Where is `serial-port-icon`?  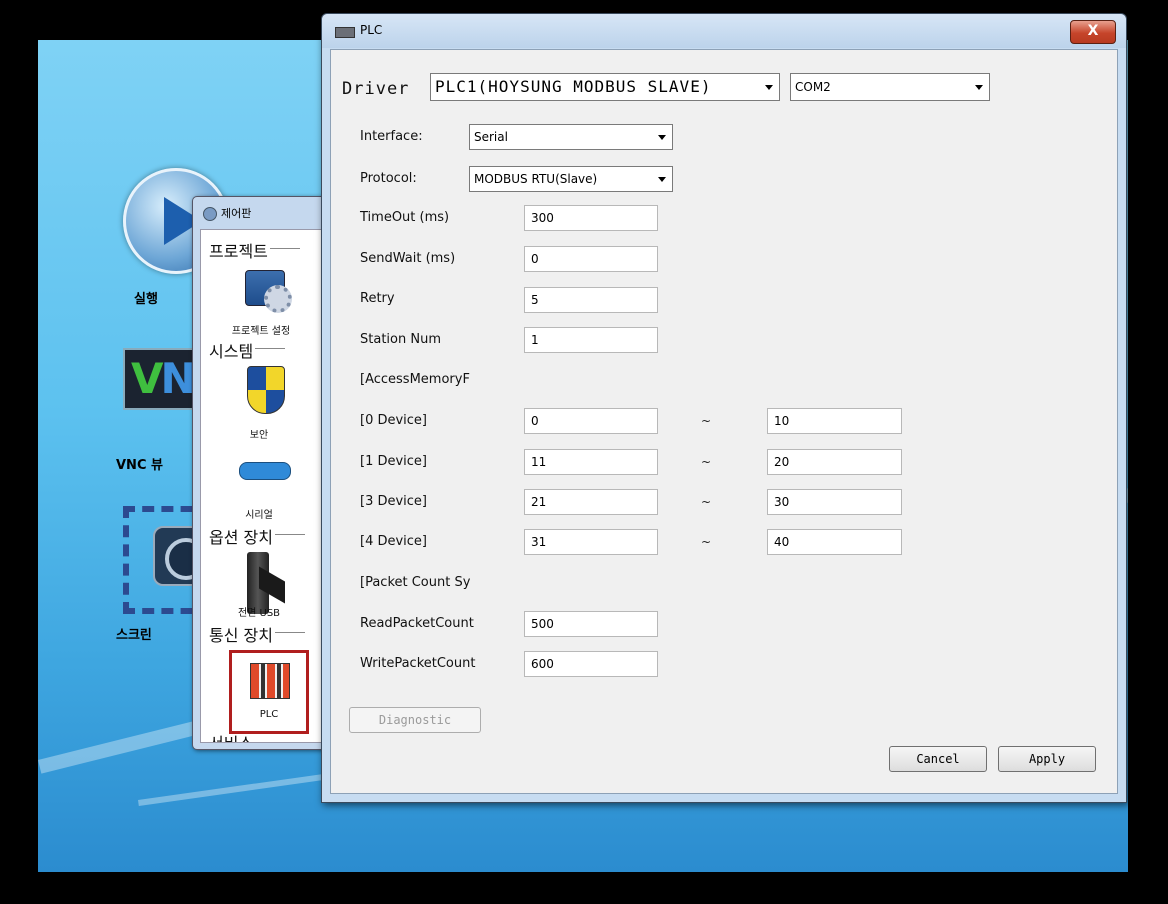 serial-port-icon is located at coordinates (265, 471).